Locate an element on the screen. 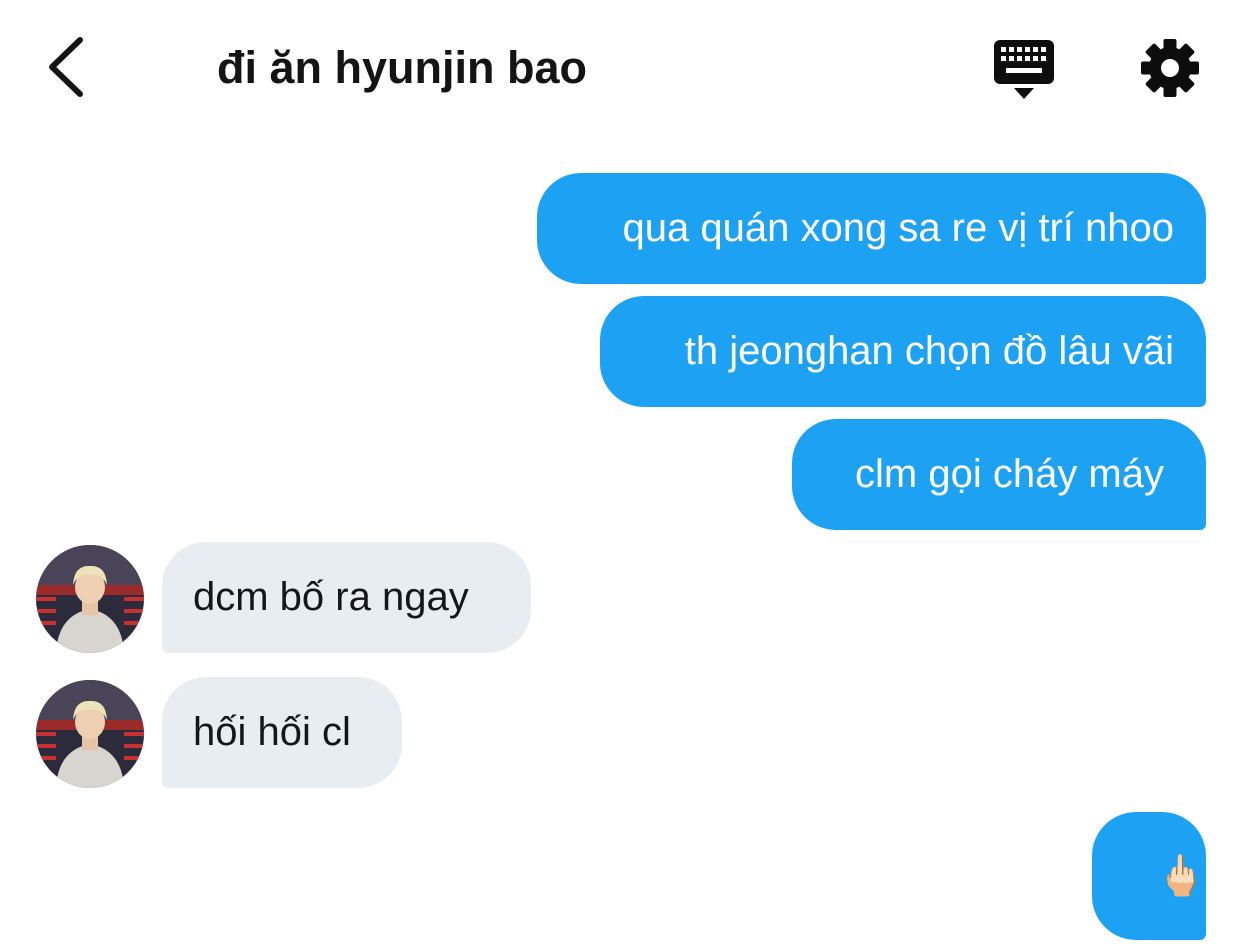 The width and height of the screenshot is (1242, 951). message-bubble-incoming: hối hối cl is located at coordinates (282, 732).